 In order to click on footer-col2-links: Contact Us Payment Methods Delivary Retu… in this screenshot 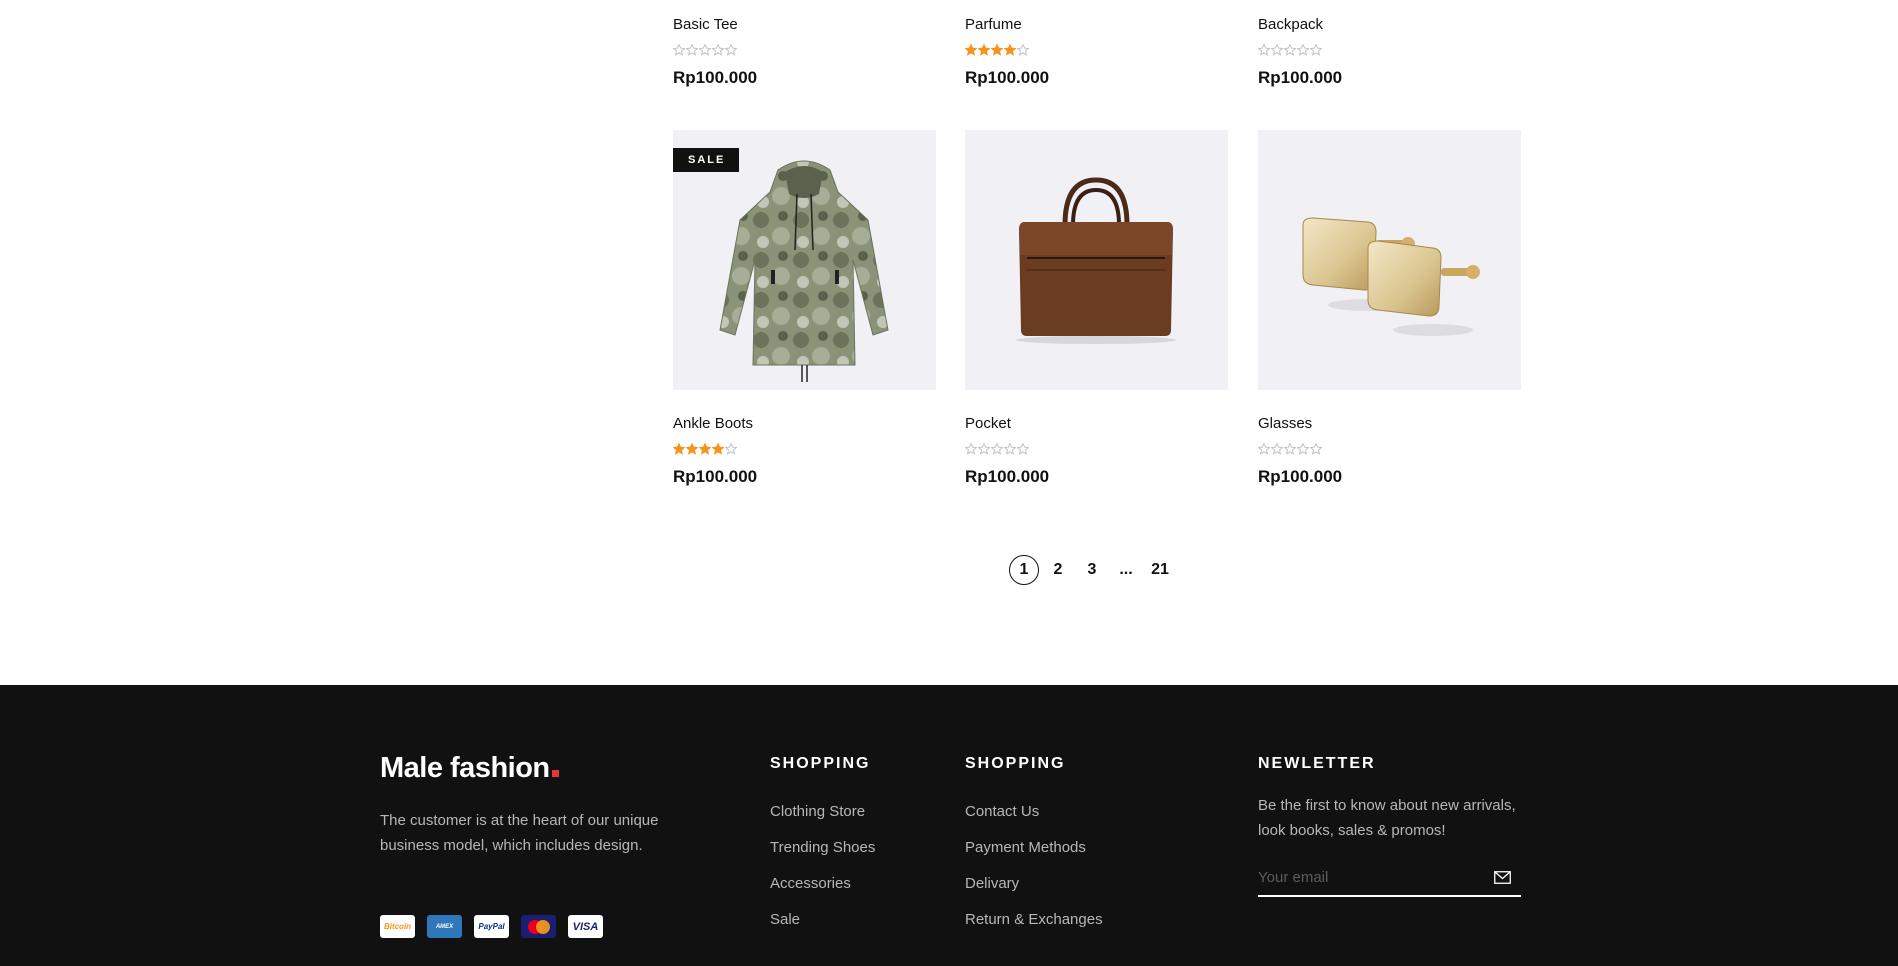, I will do `click(1034, 875)`.